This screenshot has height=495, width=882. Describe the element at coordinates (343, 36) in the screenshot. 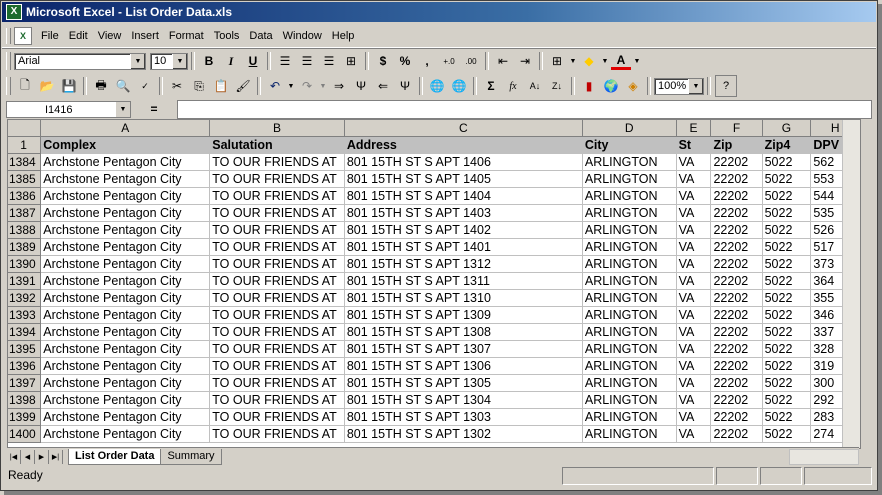

I see `menu-help: Help` at that location.